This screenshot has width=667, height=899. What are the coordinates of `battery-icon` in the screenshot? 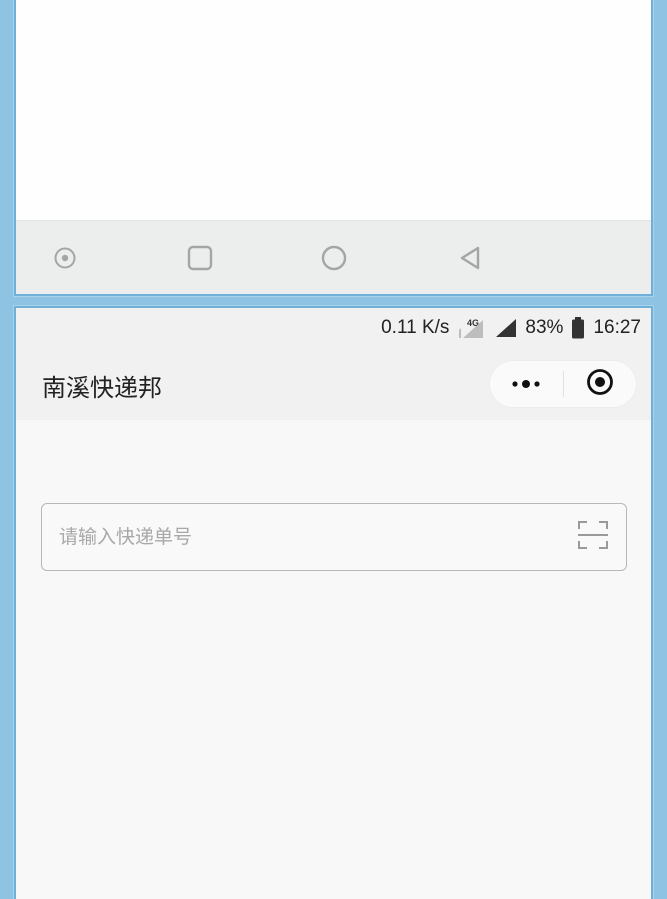 It's located at (578, 328).